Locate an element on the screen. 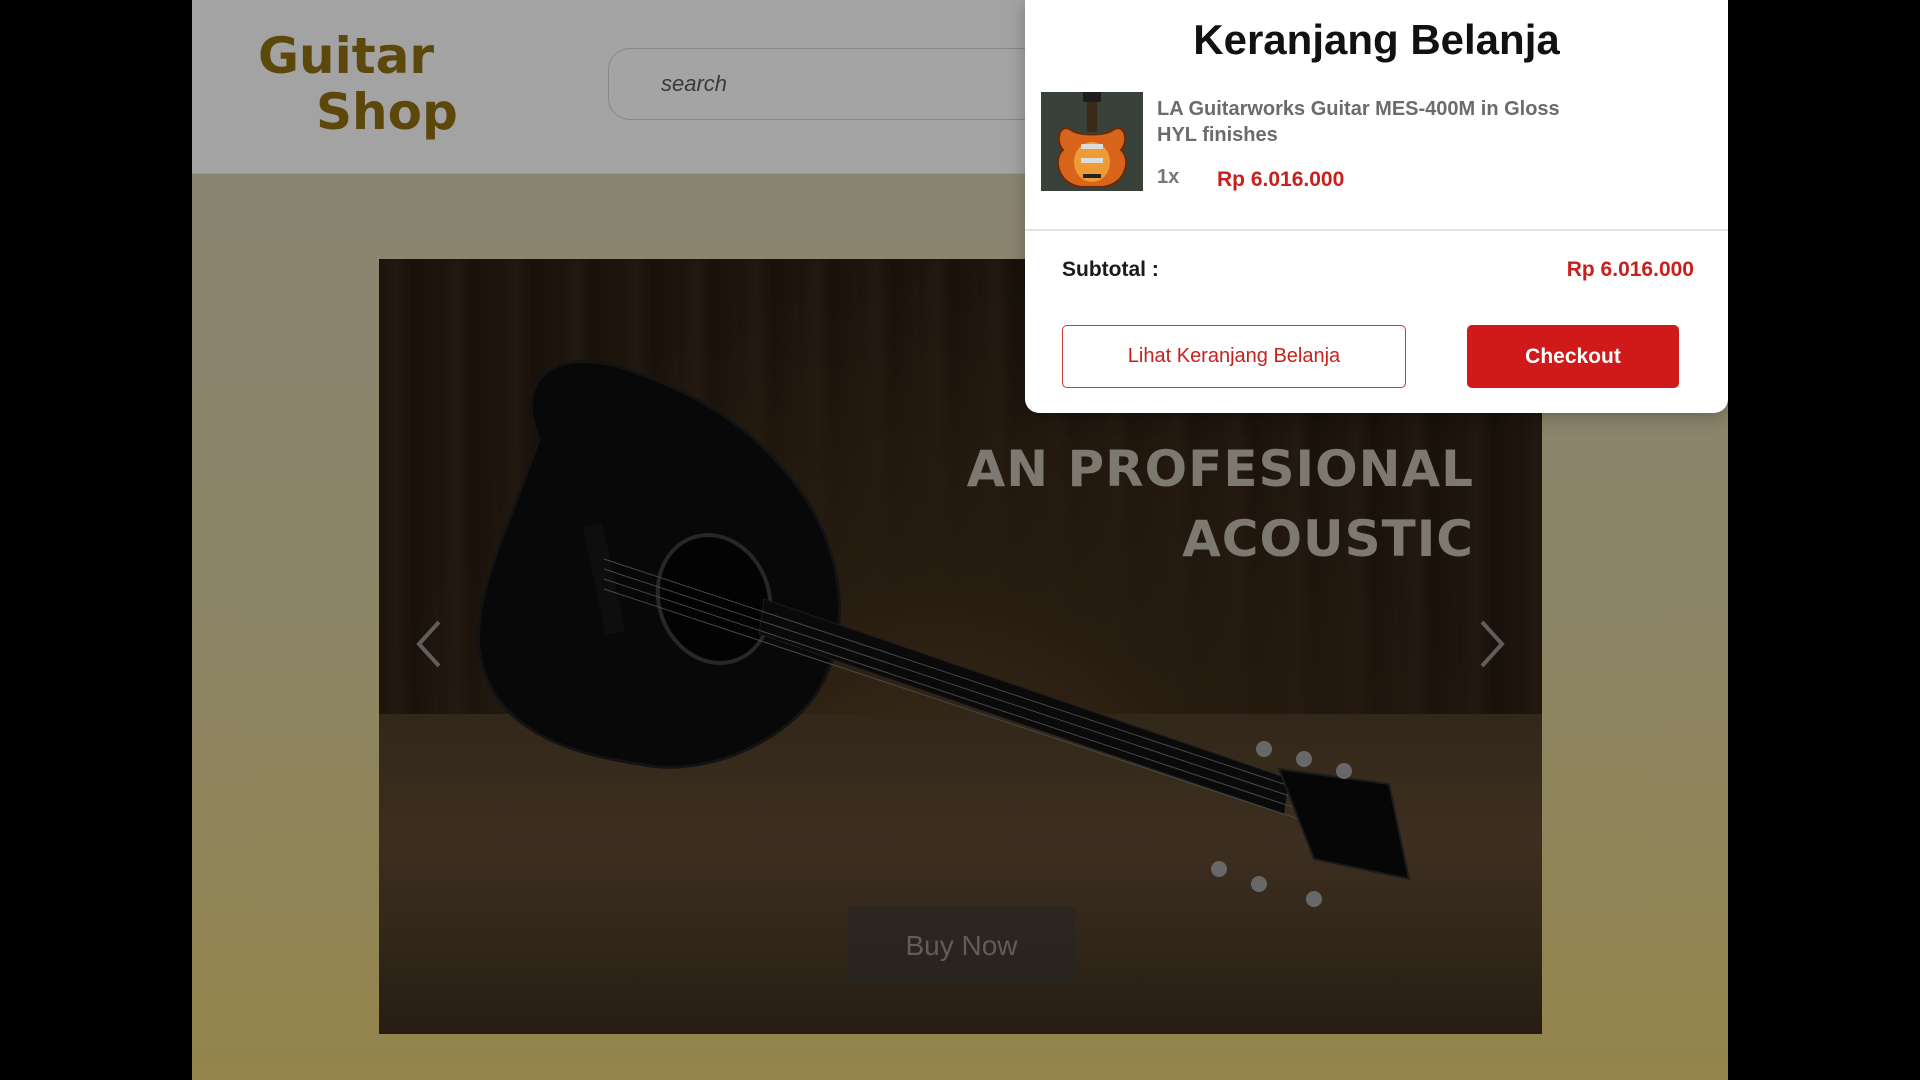 The image size is (1920, 1080). subtotal-label: Subtotal : is located at coordinates (1110, 269).